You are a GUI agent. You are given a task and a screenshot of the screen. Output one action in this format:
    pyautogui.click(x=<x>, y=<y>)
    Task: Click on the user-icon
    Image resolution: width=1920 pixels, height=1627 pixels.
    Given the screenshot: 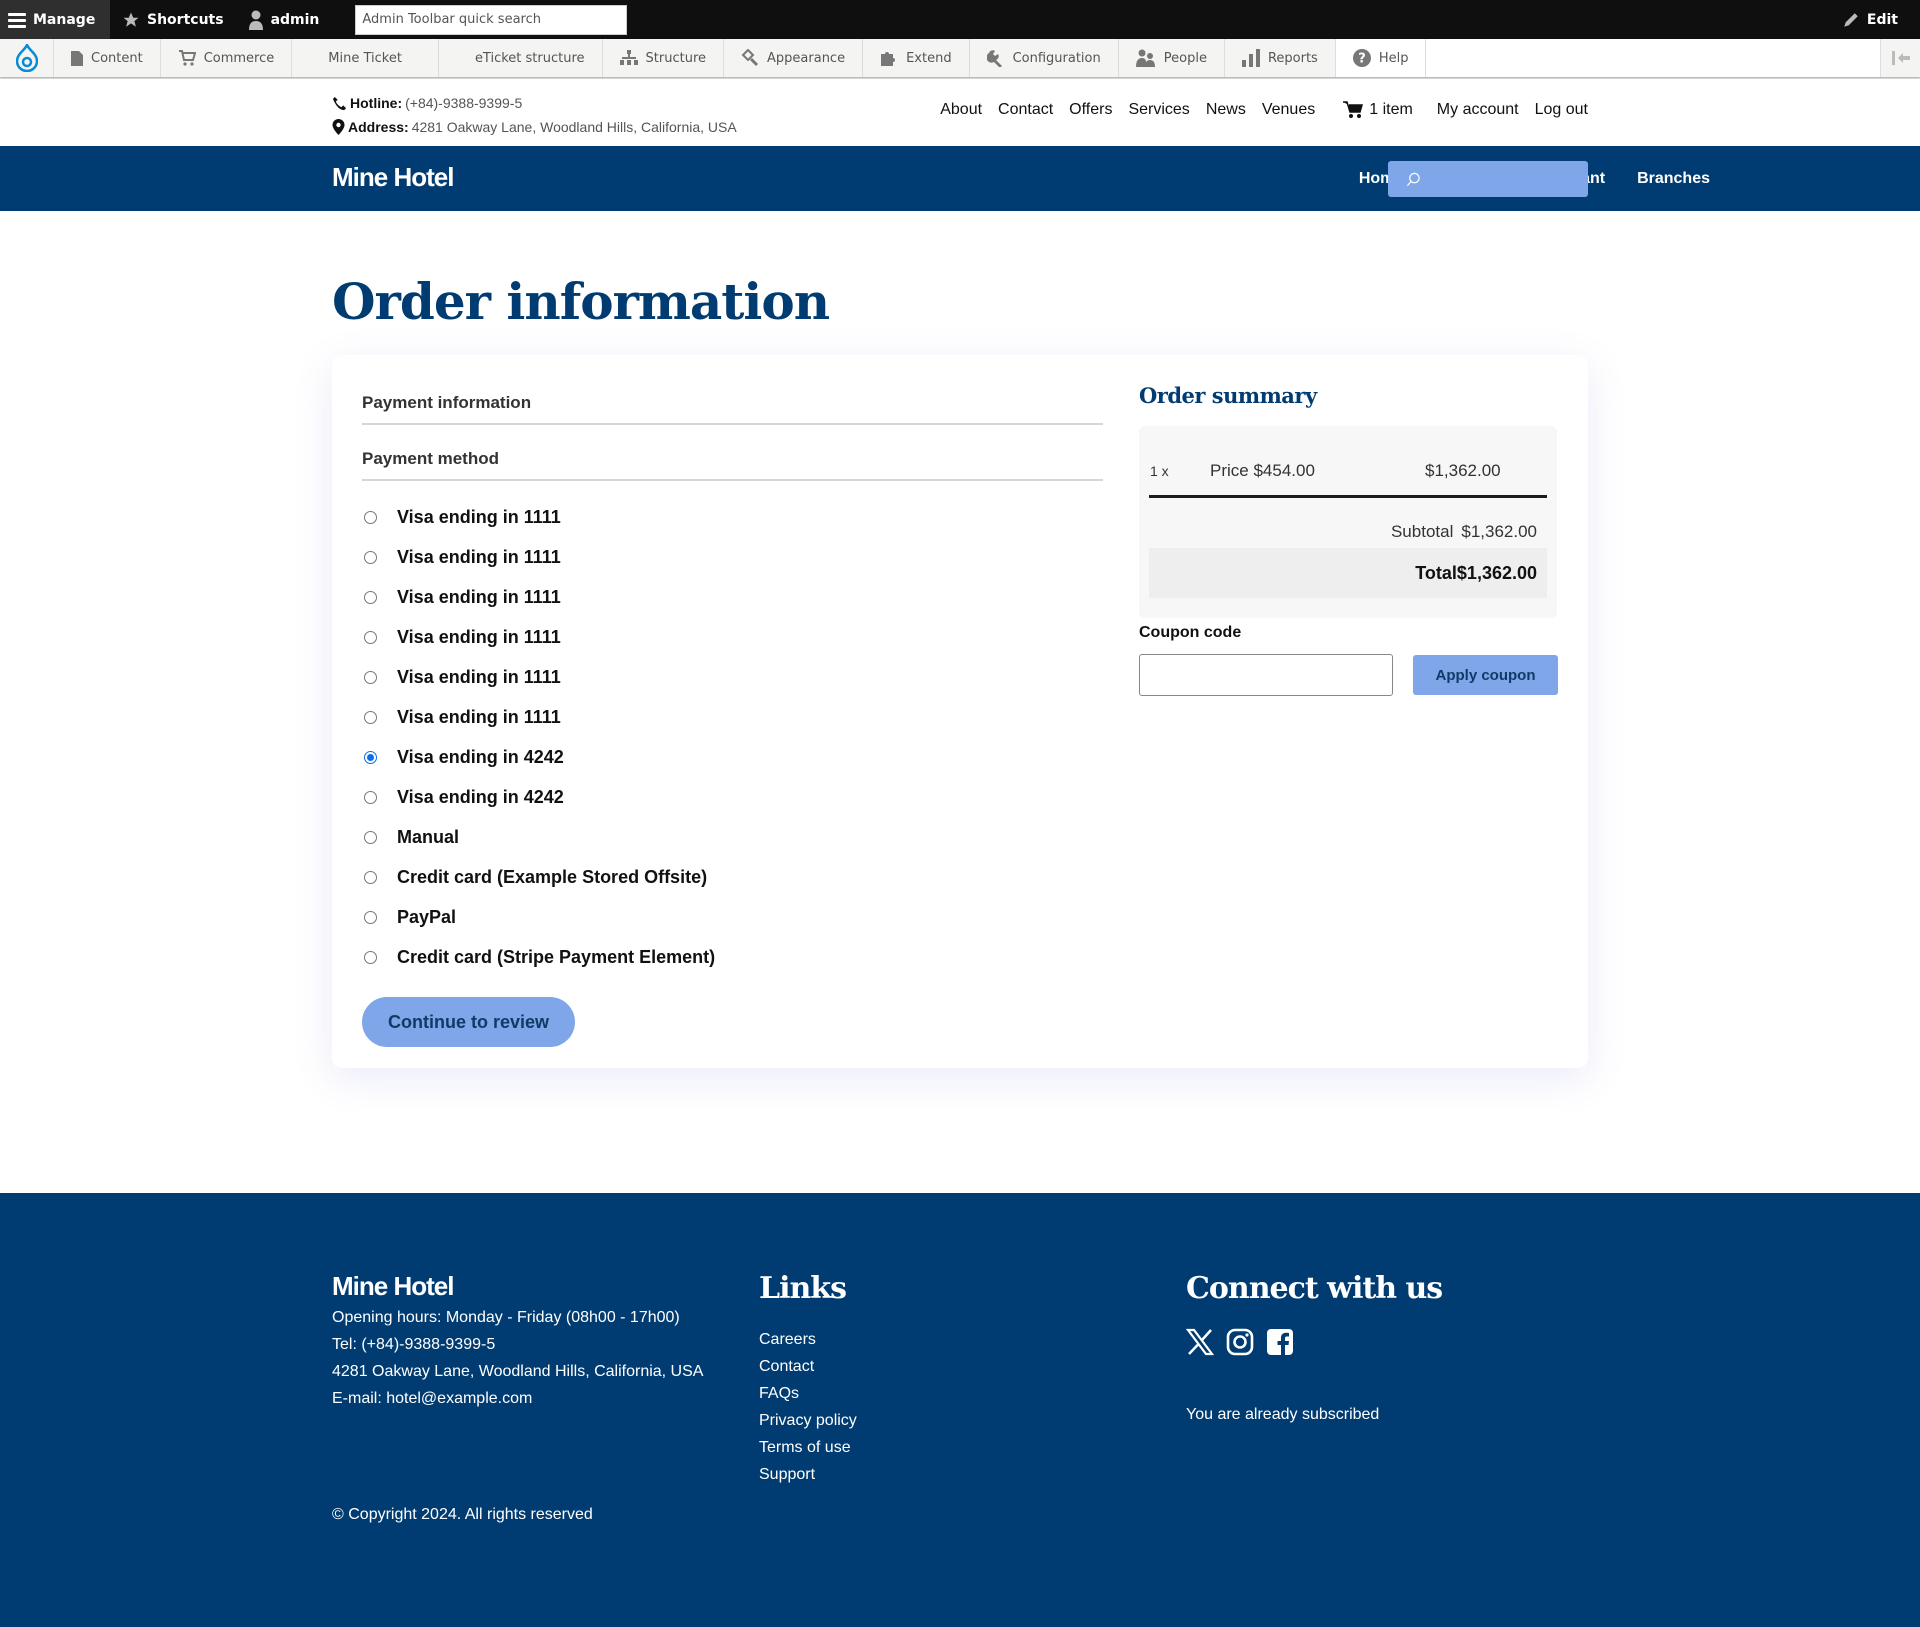 What is the action you would take?
    pyautogui.click(x=255, y=20)
    